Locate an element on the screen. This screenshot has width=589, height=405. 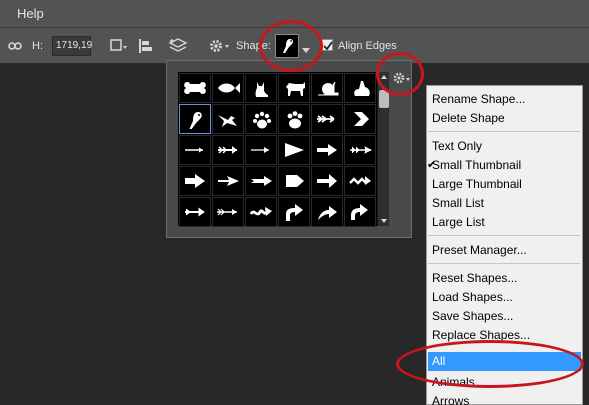
arrowhead-icon is located at coordinates (294, 150).